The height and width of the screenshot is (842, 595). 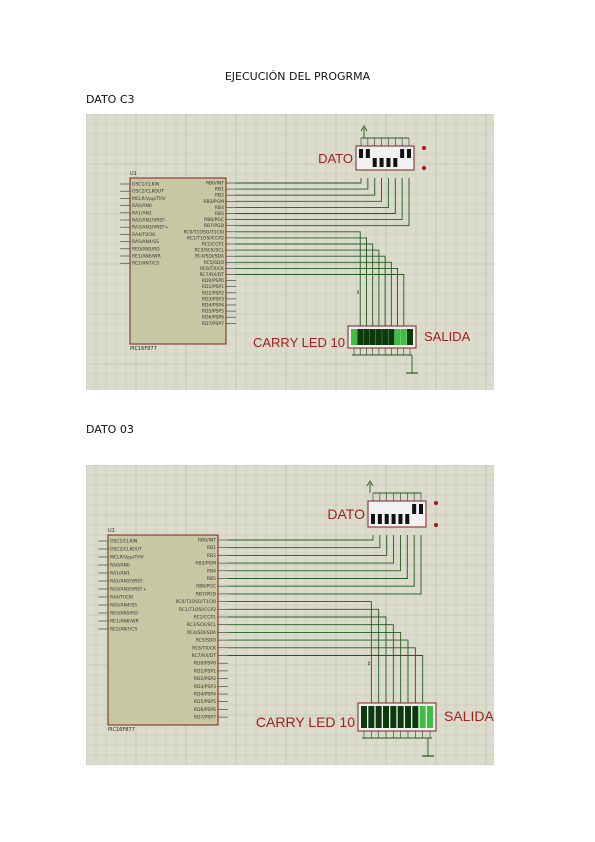 I want to click on chip-left-pin-label: RA1/AN1, so click(x=142, y=213).